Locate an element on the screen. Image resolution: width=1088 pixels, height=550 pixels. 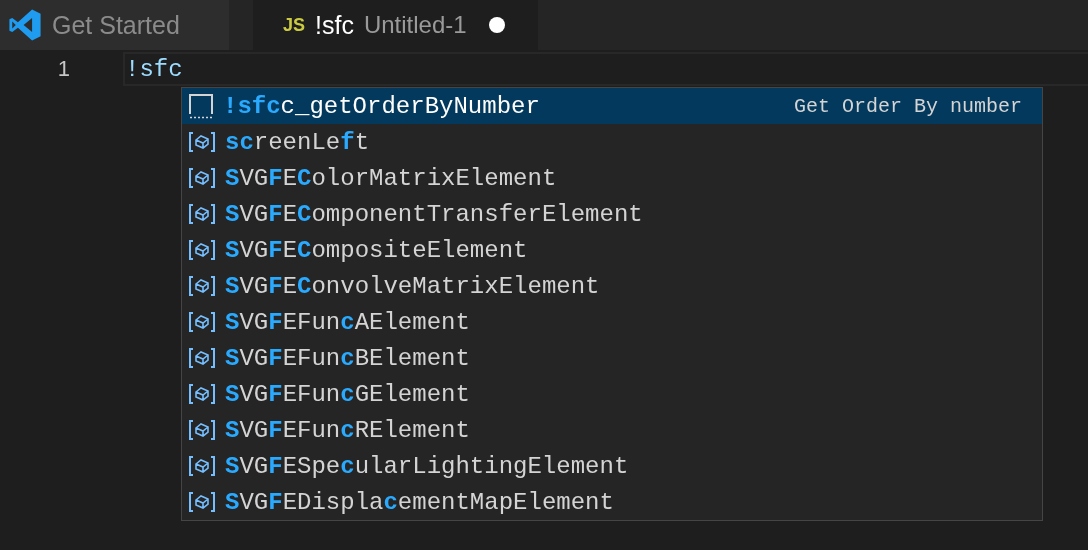
suggestion-label: SVGFEConvolveMatrixElement is located at coordinates (412, 286).